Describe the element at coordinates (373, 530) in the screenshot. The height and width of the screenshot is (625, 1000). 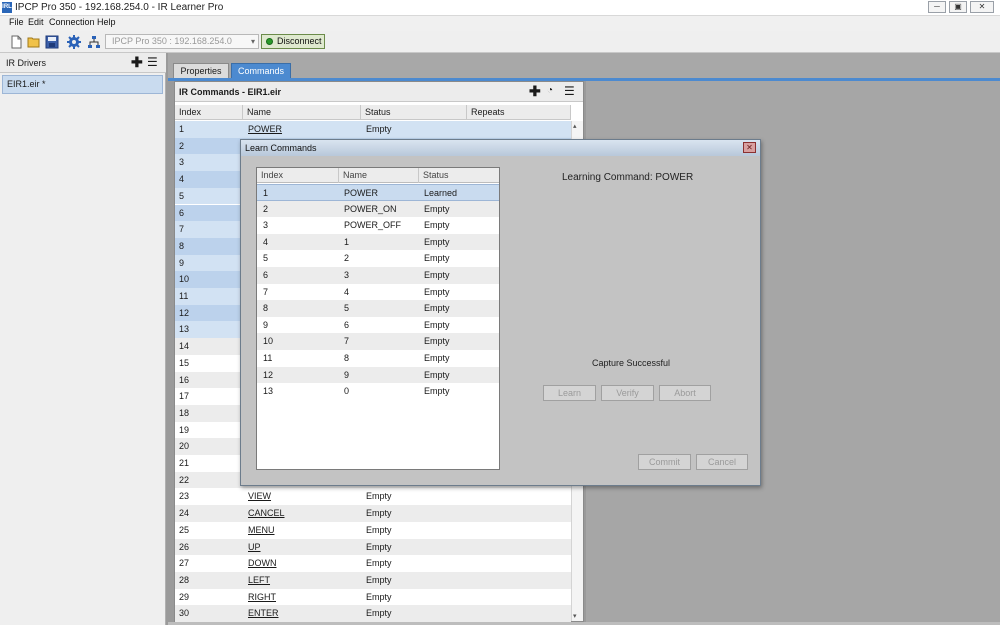
I see `table-row: 25 MENU Empty` at that location.